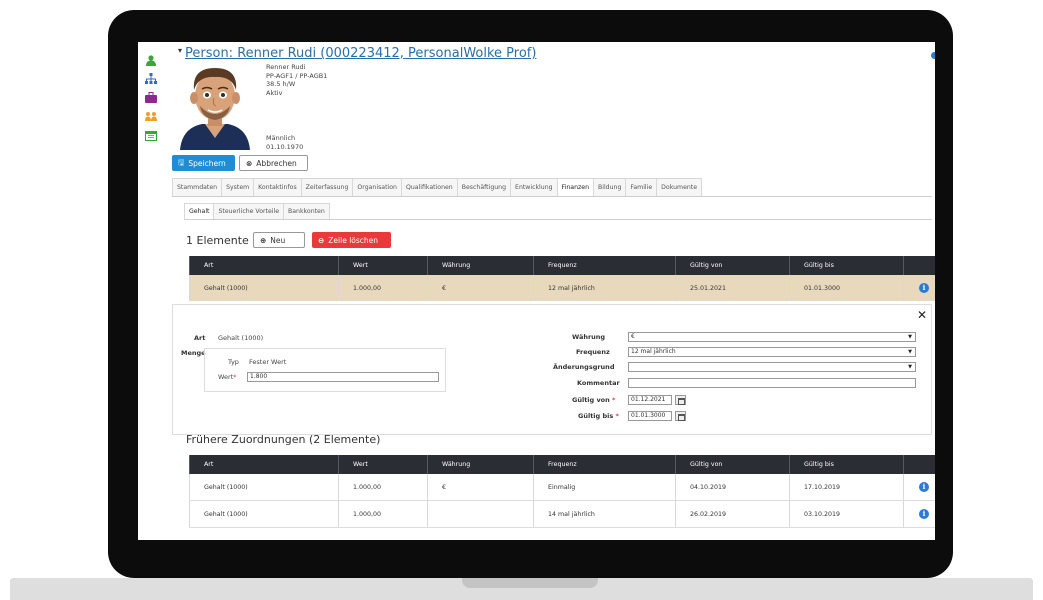 The height and width of the screenshot is (600, 1043). I want to click on plus-icon: ⊕, so click(263, 240).